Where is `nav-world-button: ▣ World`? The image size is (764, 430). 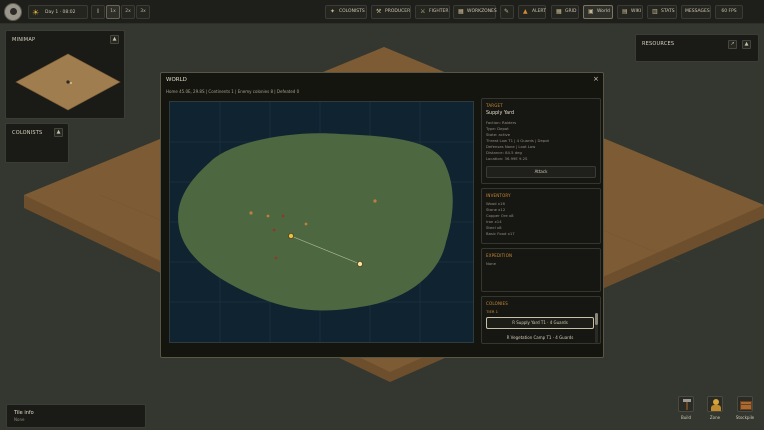
nav-world-button: ▣ World is located at coordinates (598, 12).